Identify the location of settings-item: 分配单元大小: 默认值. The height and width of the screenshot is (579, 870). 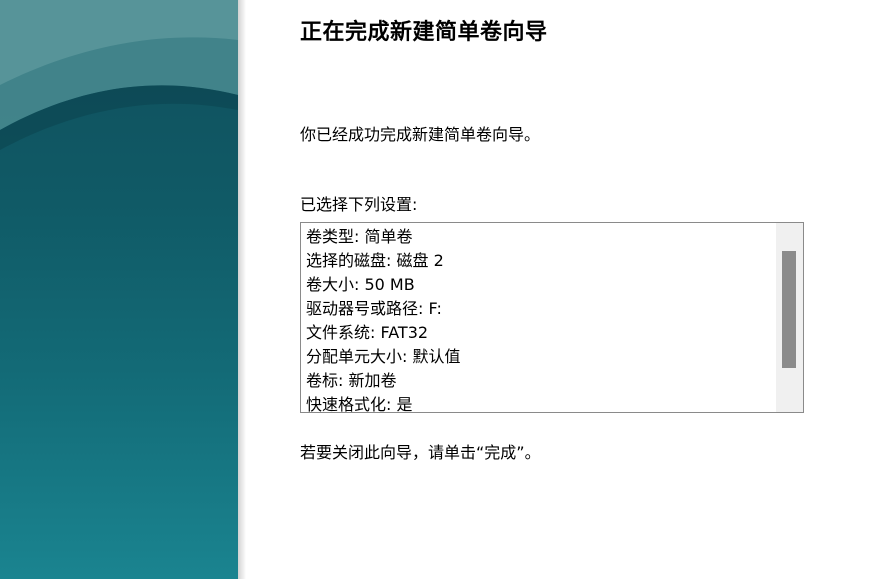
(383, 356).